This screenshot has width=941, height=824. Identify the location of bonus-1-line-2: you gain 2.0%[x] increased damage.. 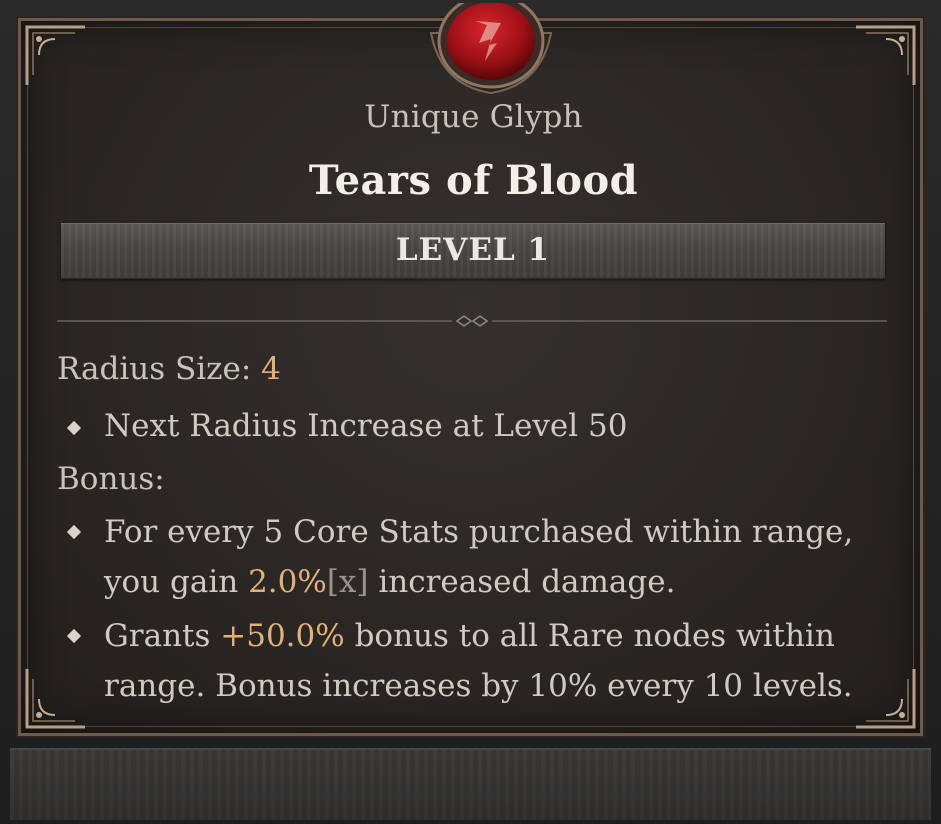
(389, 582).